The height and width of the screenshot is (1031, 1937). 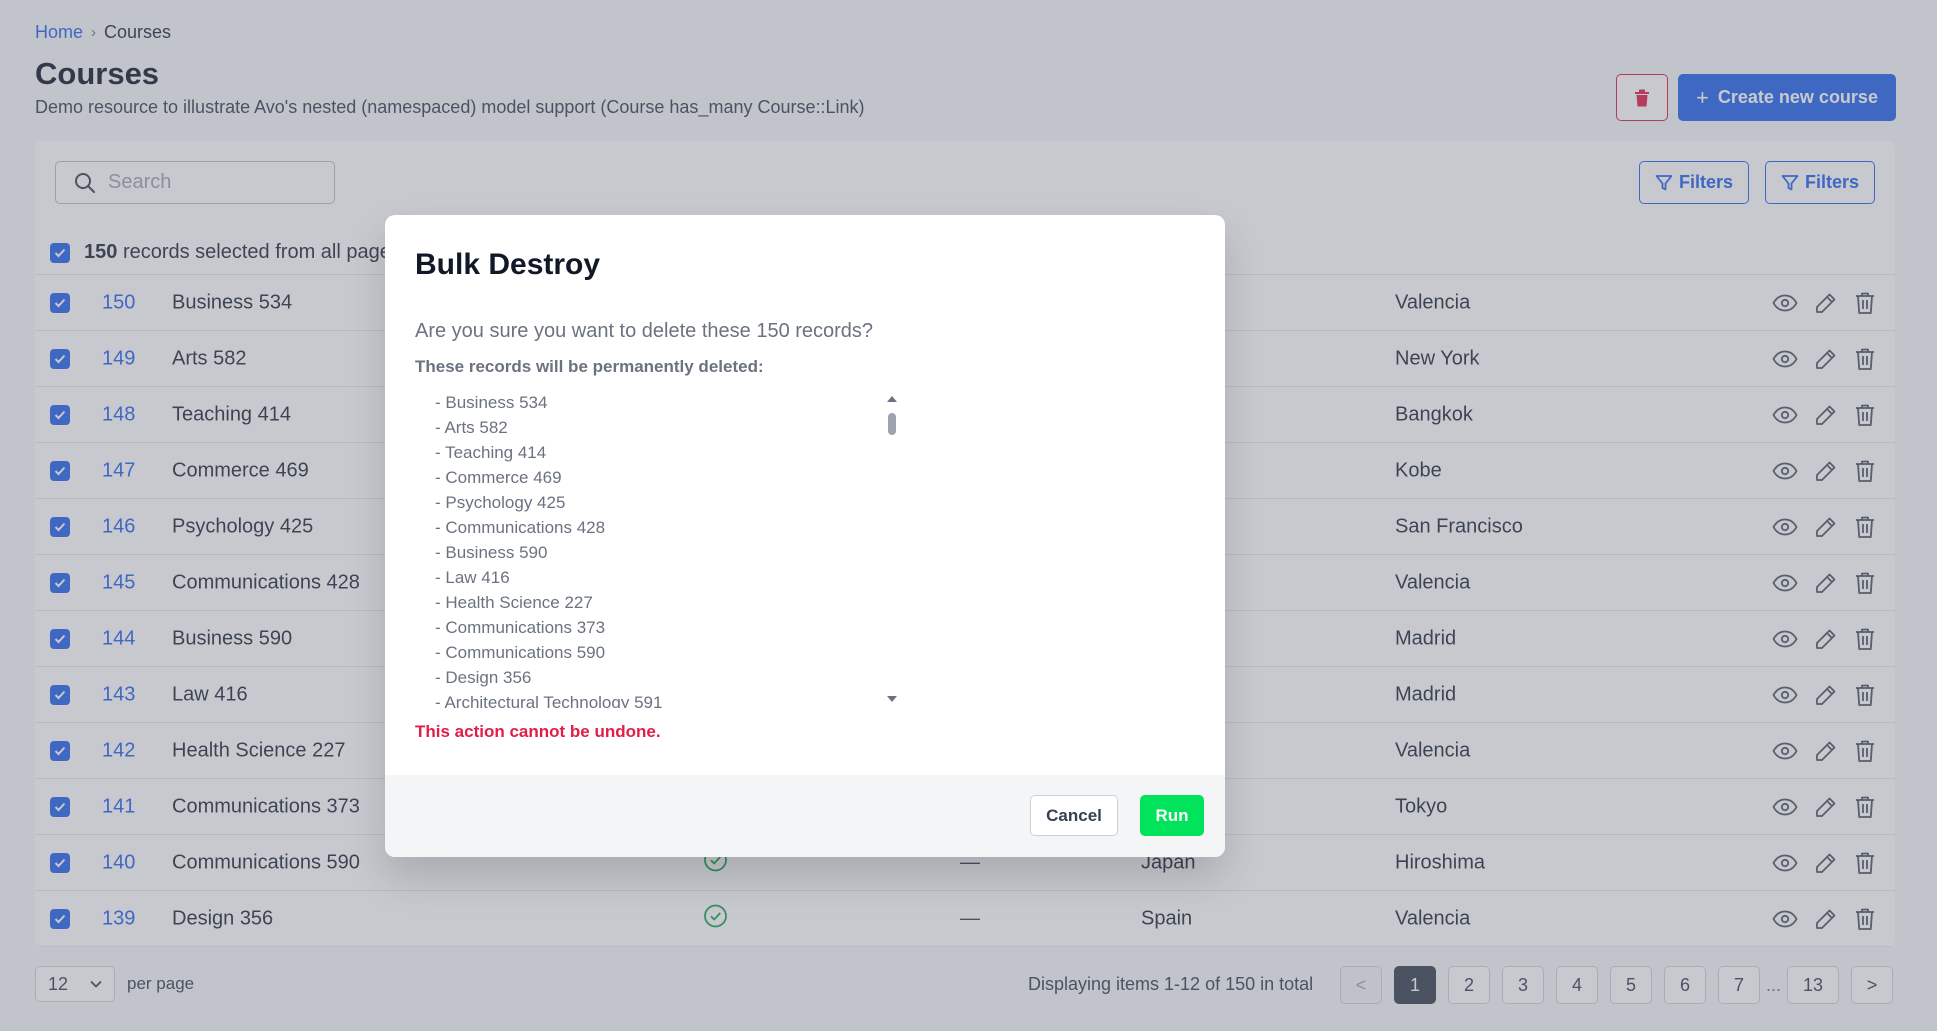 What do you see at coordinates (514, 602) in the screenshot?
I see `list-item: - Health Science 227` at bounding box center [514, 602].